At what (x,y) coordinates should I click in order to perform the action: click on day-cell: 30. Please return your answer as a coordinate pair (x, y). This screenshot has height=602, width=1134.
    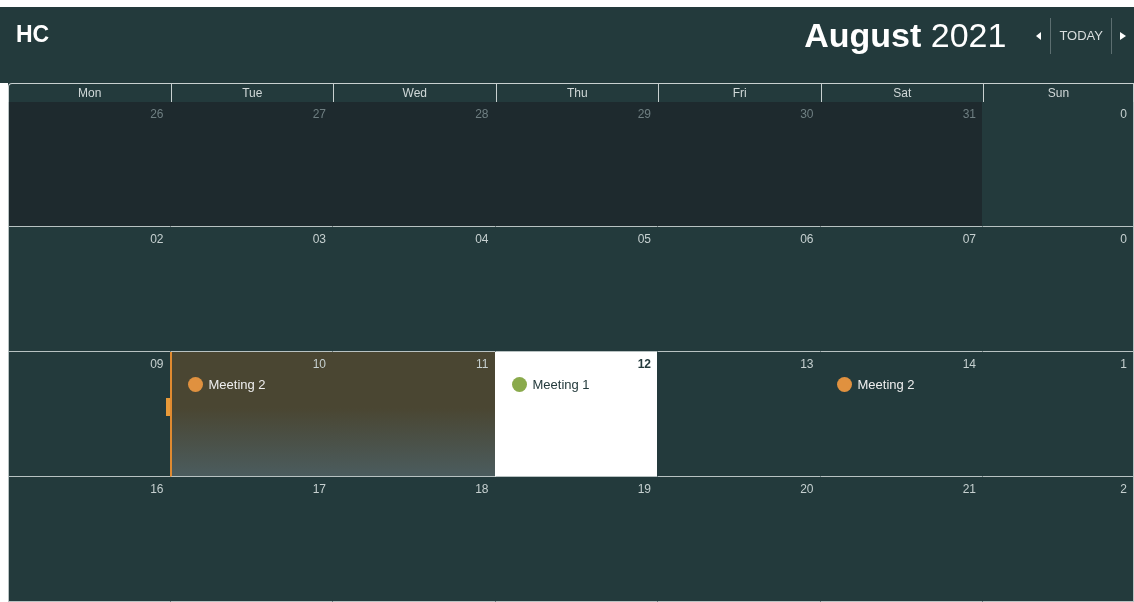
    Looking at the image, I should click on (739, 164).